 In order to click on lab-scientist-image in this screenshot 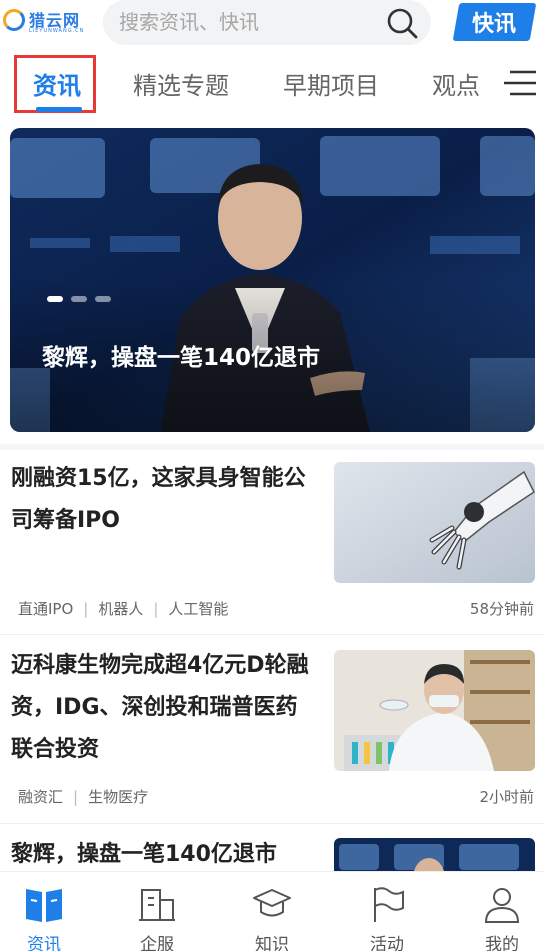, I will do `click(434, 710)`.